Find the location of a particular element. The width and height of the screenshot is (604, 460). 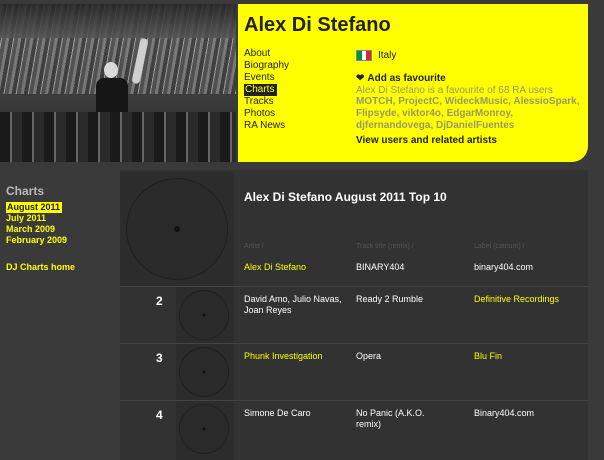

row-artist: Phunk Investigation is located at coordinates (283, 356).